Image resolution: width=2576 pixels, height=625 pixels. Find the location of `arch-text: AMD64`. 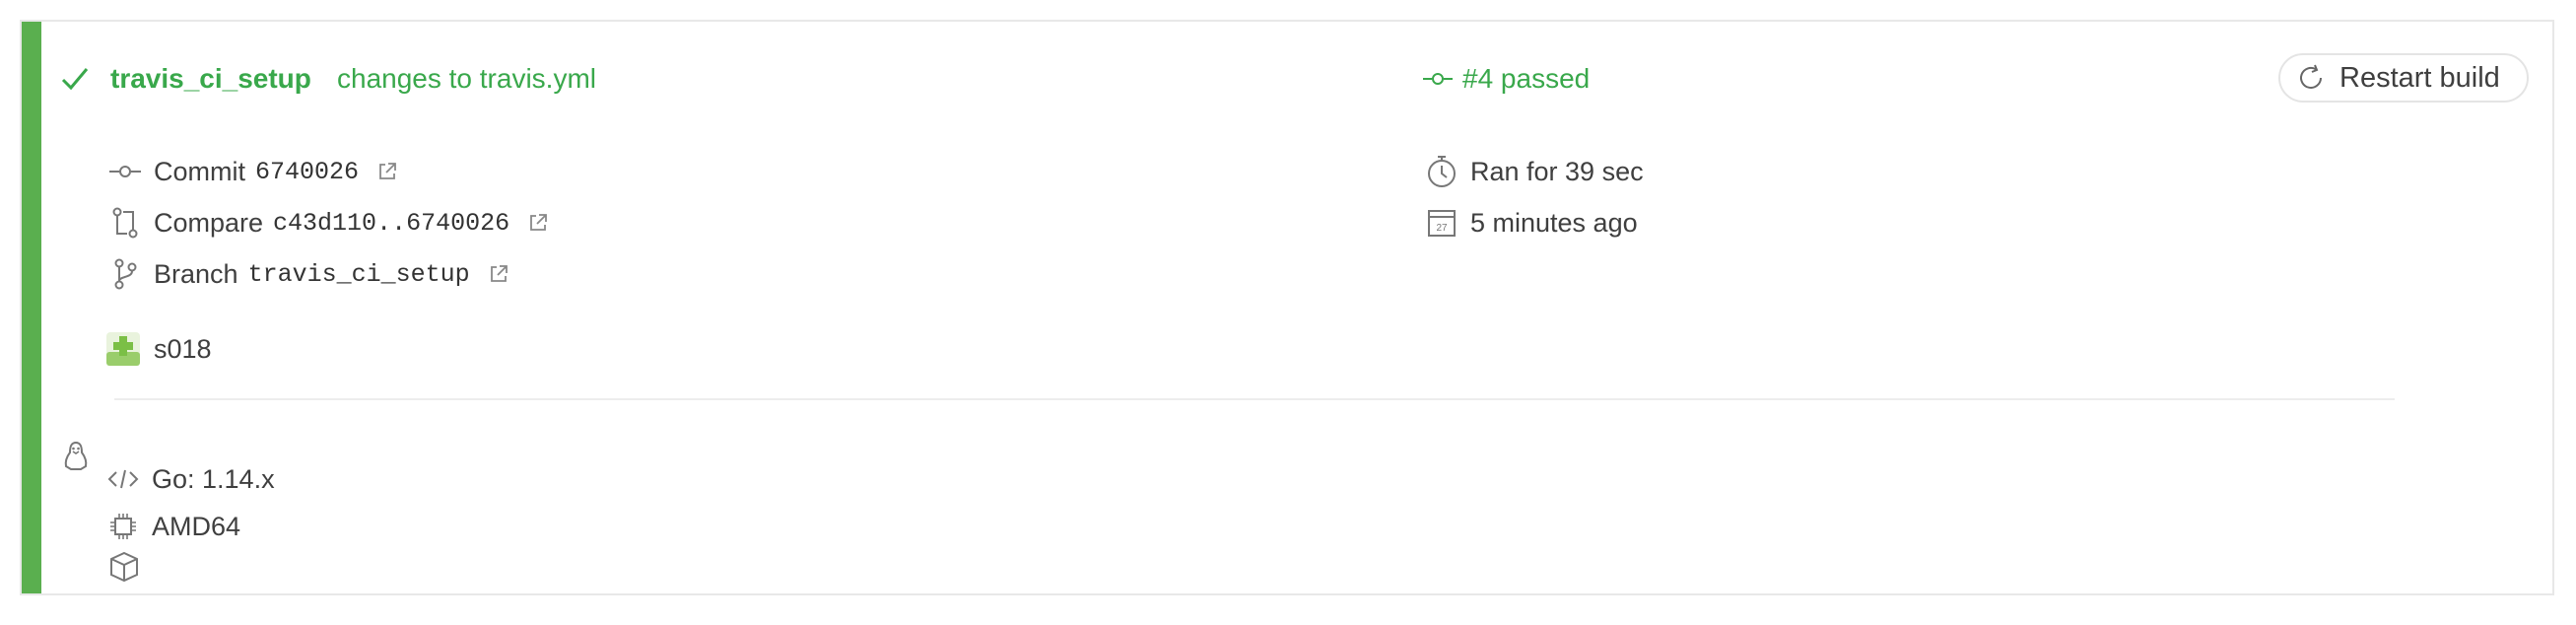

arch-text: AMD64 is located at coordinates (196, 526).